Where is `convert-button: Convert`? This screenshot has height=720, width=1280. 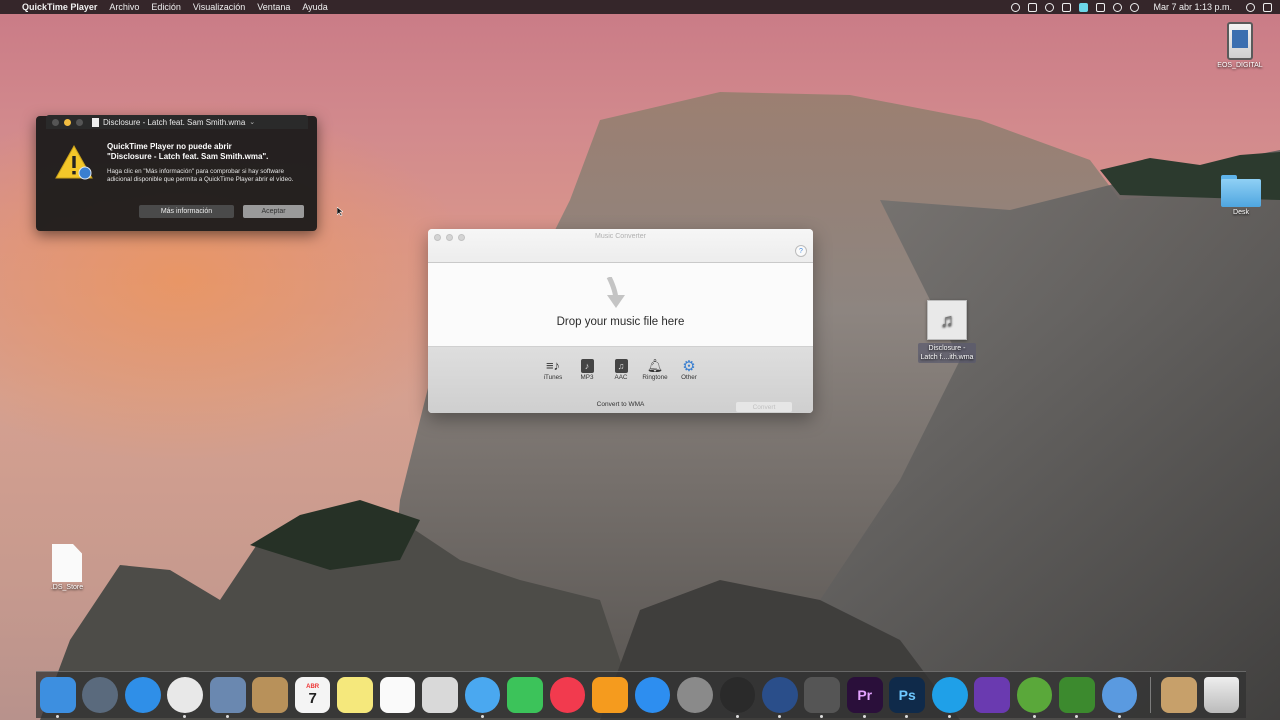 convert-button: Convert is located at coordinates (764, 407).